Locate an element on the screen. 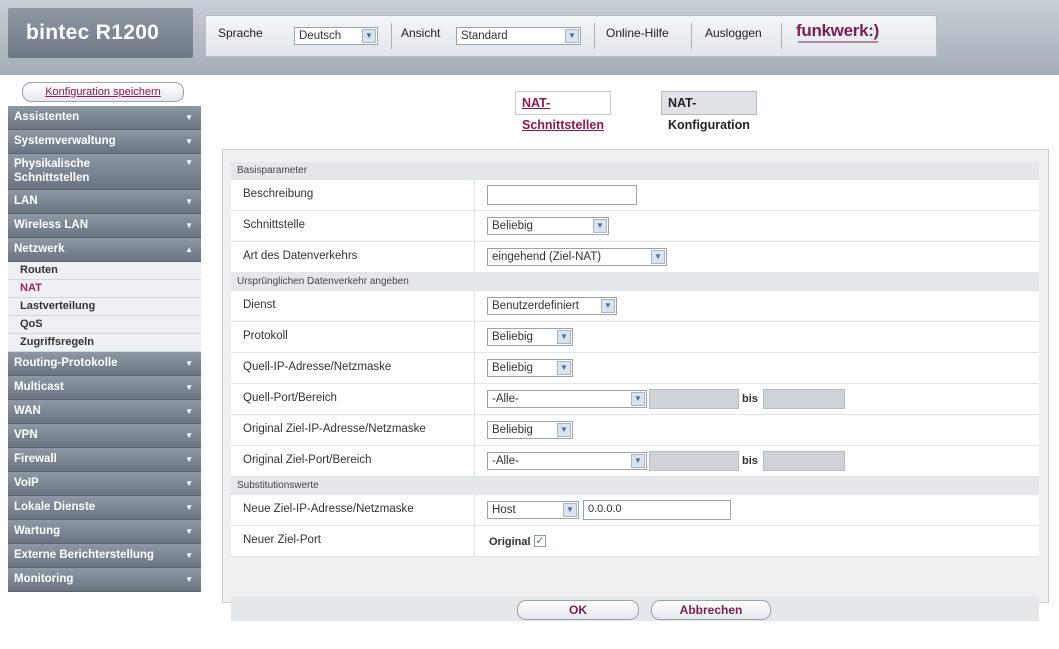 The width and height of the screenshot is (1059, 649). sidebar-item-vpn: VPN ▼ is located at coordinates (104, 436).